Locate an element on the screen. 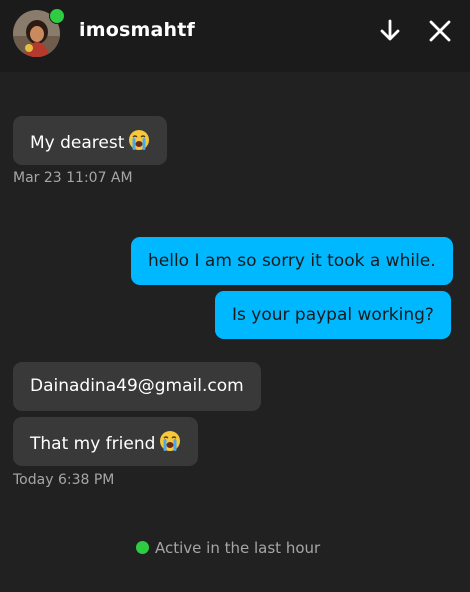 Image resolution: width=470 pixels, height=592 pixels. close-icon is located at coordinates (440, 31).